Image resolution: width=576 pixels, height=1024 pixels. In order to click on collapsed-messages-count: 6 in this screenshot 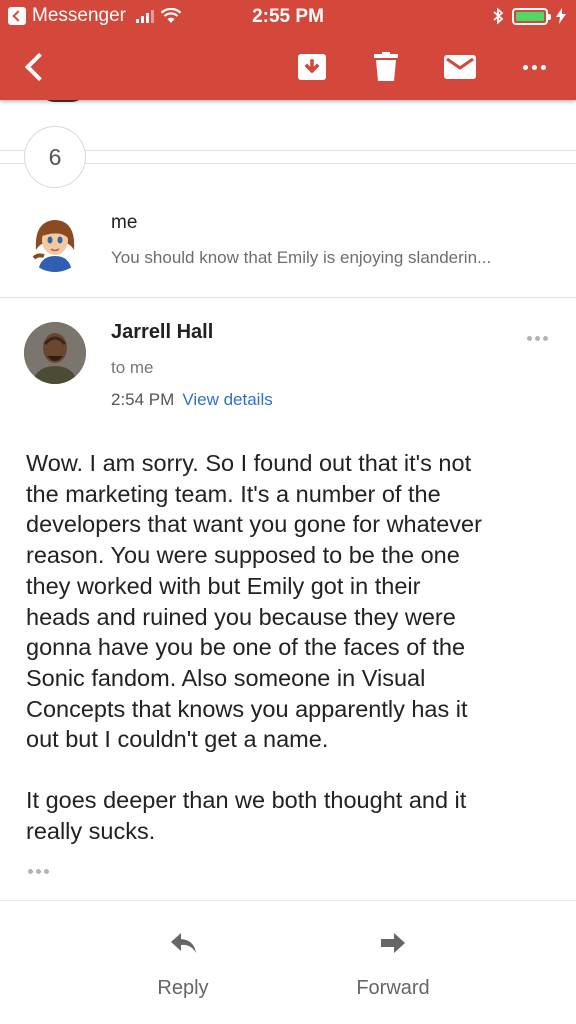, I will do `click(55, 157)`.